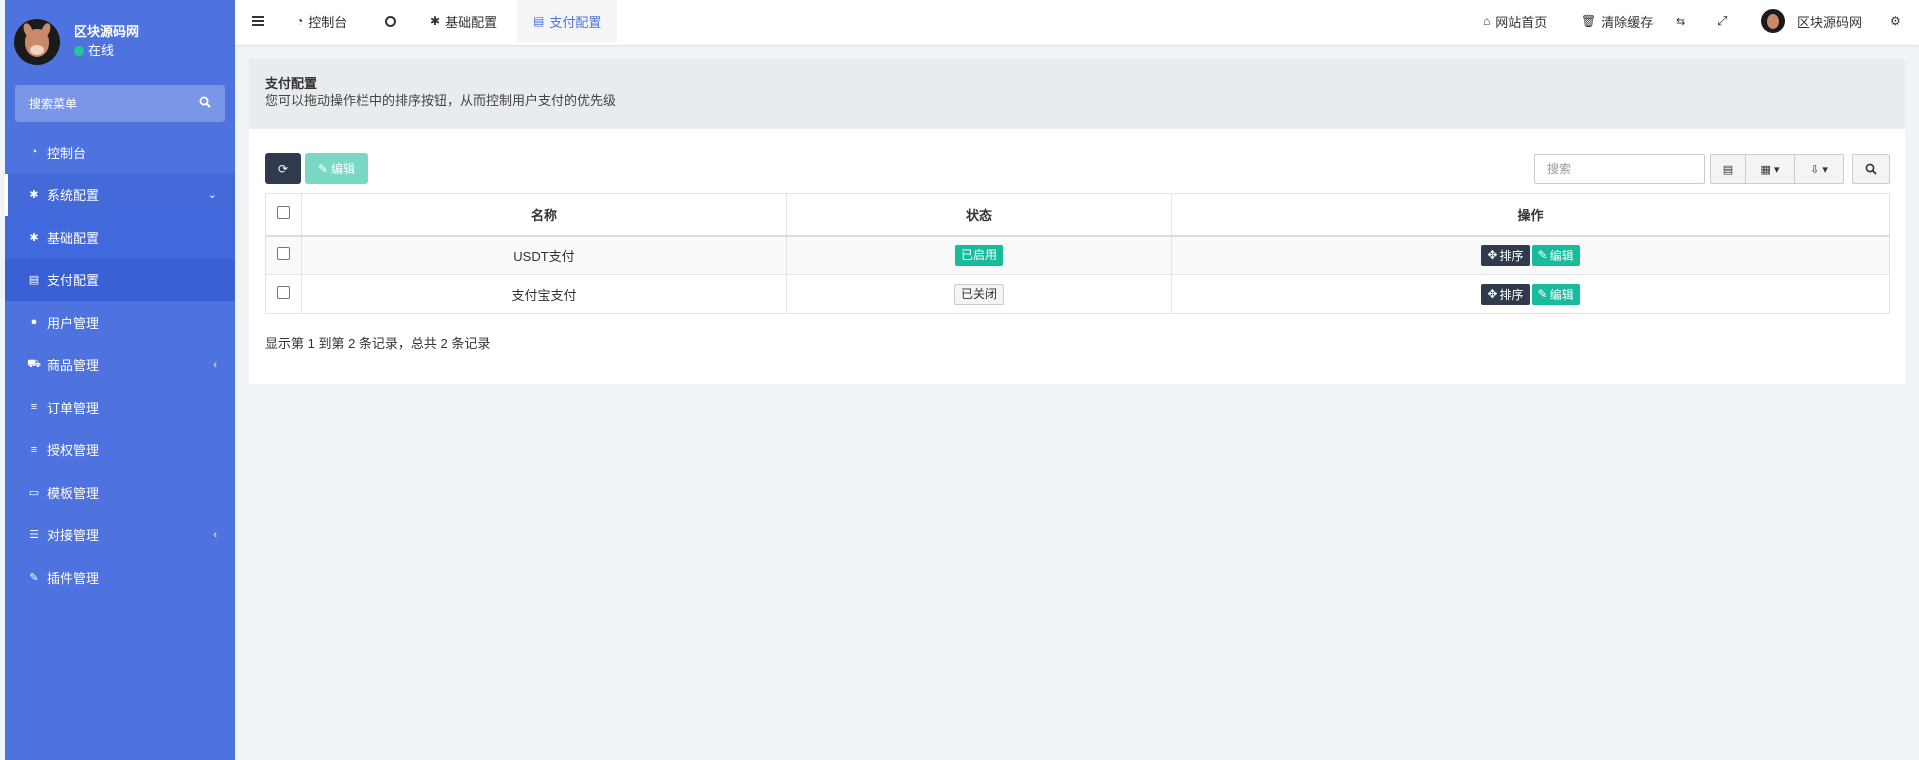  I want to click on sidebar-item-payment-config: ▤ 支付配置, so click(120, 279).